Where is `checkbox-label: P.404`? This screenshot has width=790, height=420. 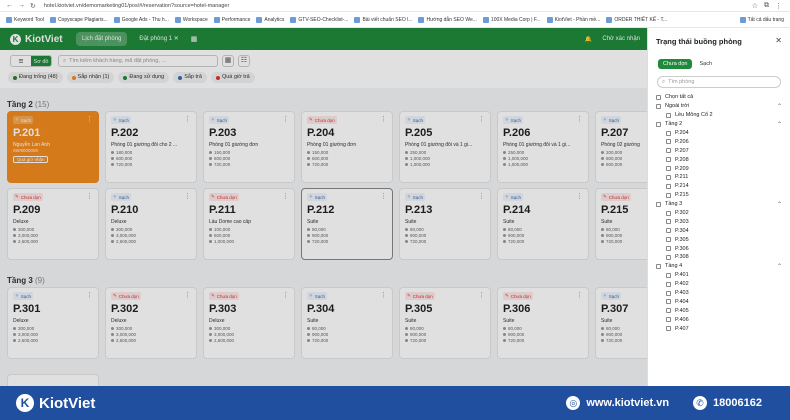 checkbox-label: P.404 is located at coordinates (682, 301).